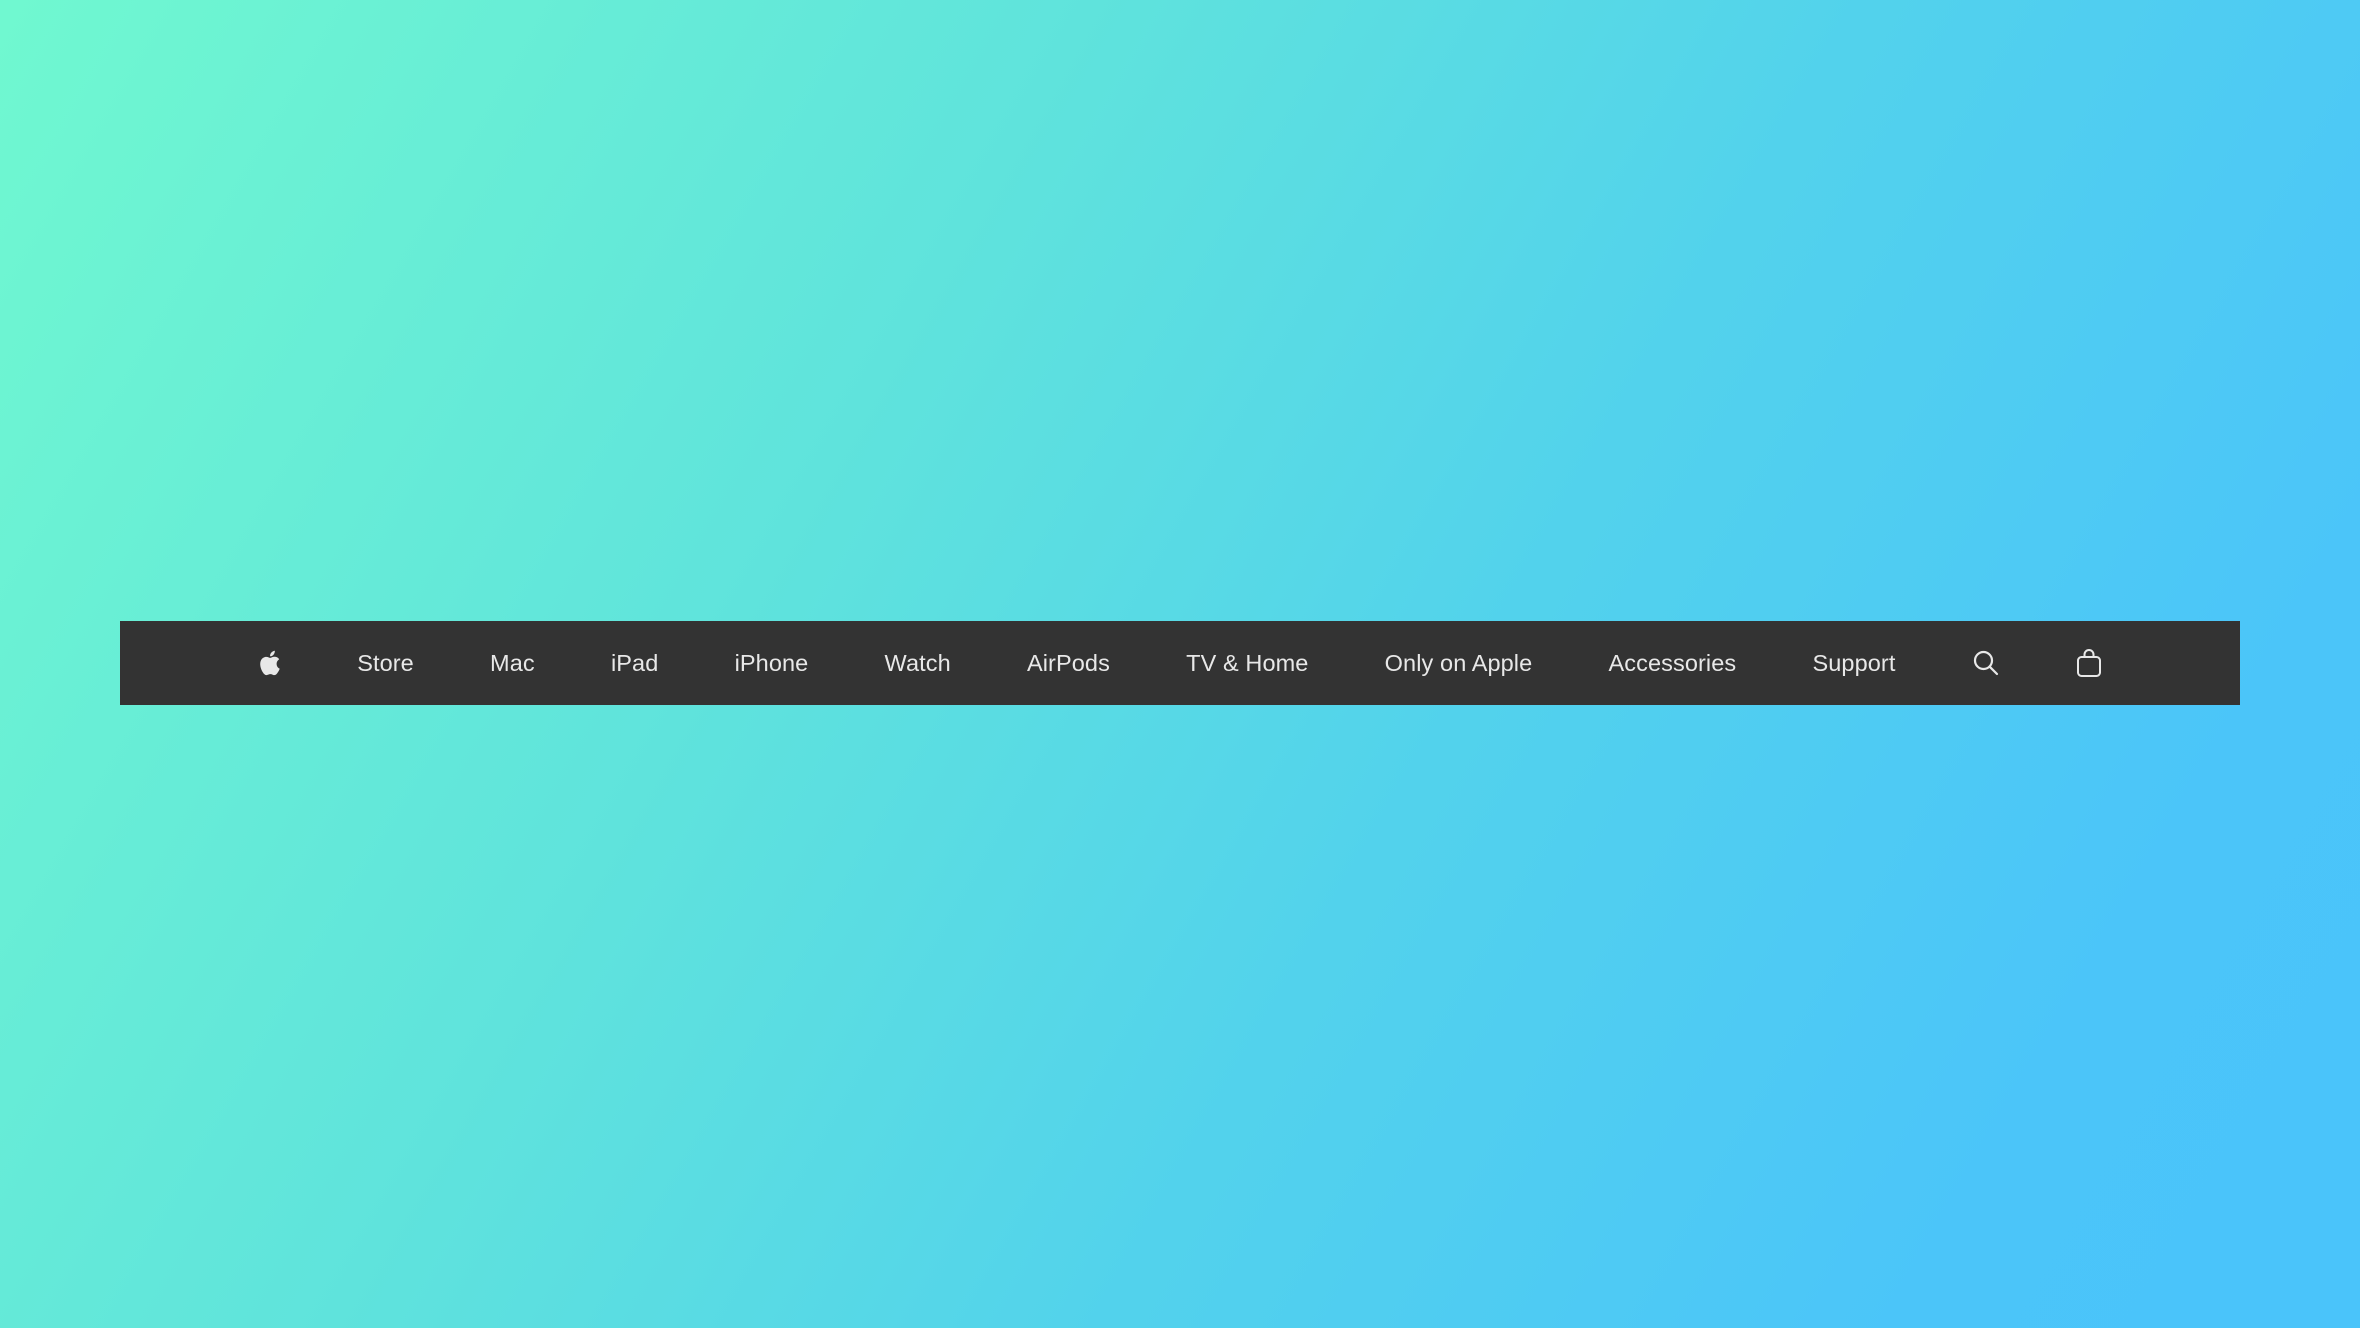 Image resolution: width=2360 pixels, height=1328 pixels. I want to click on nav-item-accessories: Accessories, so click(1672, 663).